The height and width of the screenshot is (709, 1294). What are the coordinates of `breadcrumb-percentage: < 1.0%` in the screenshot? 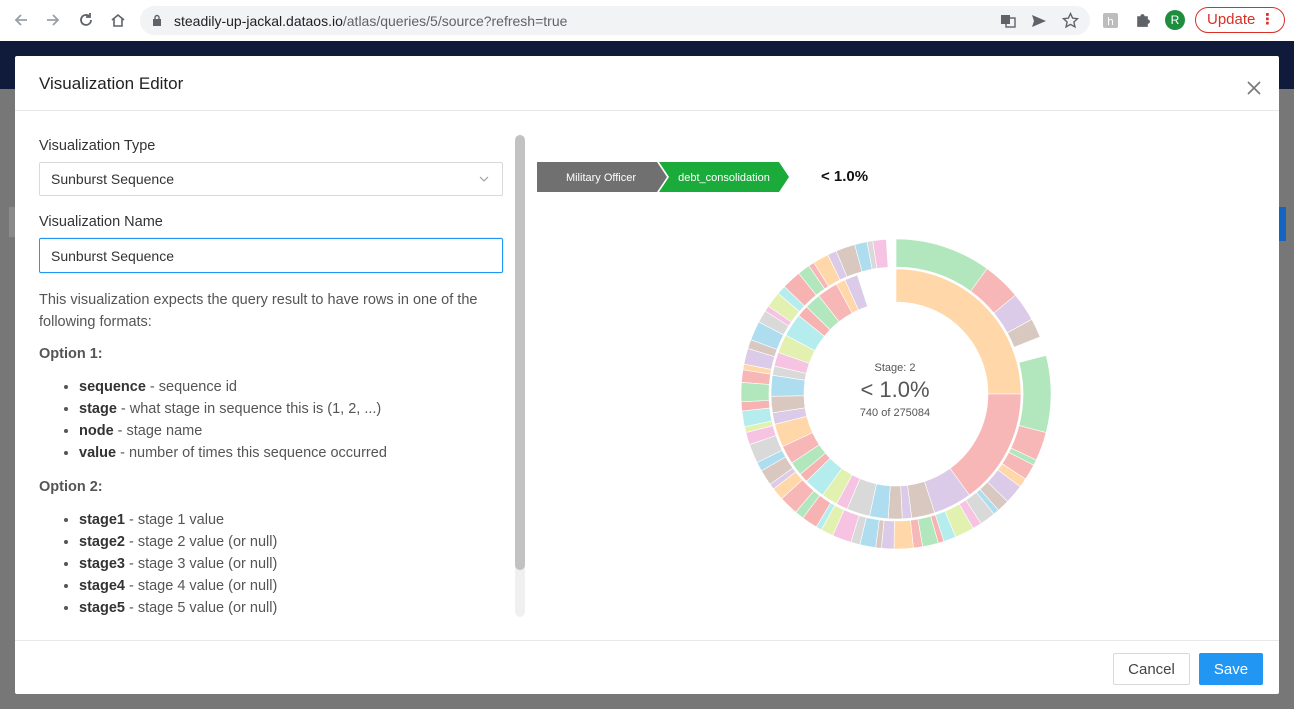 It's located at (845, 176).